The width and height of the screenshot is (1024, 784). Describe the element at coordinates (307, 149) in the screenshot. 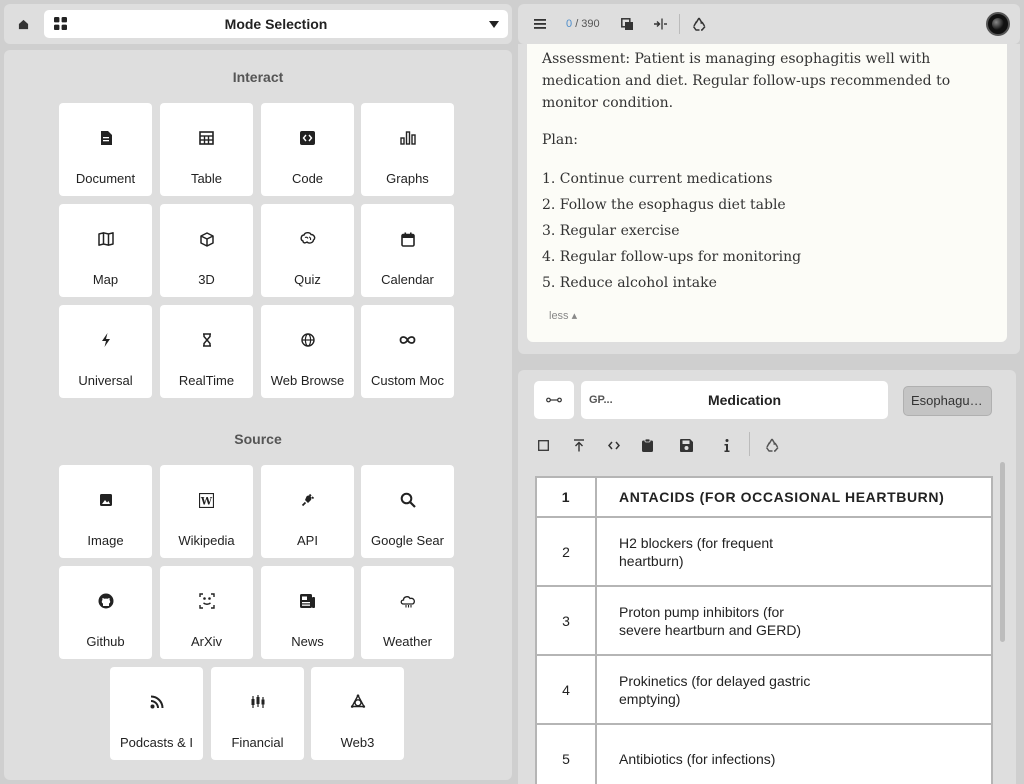

I see `tile-code: Code` at that location.